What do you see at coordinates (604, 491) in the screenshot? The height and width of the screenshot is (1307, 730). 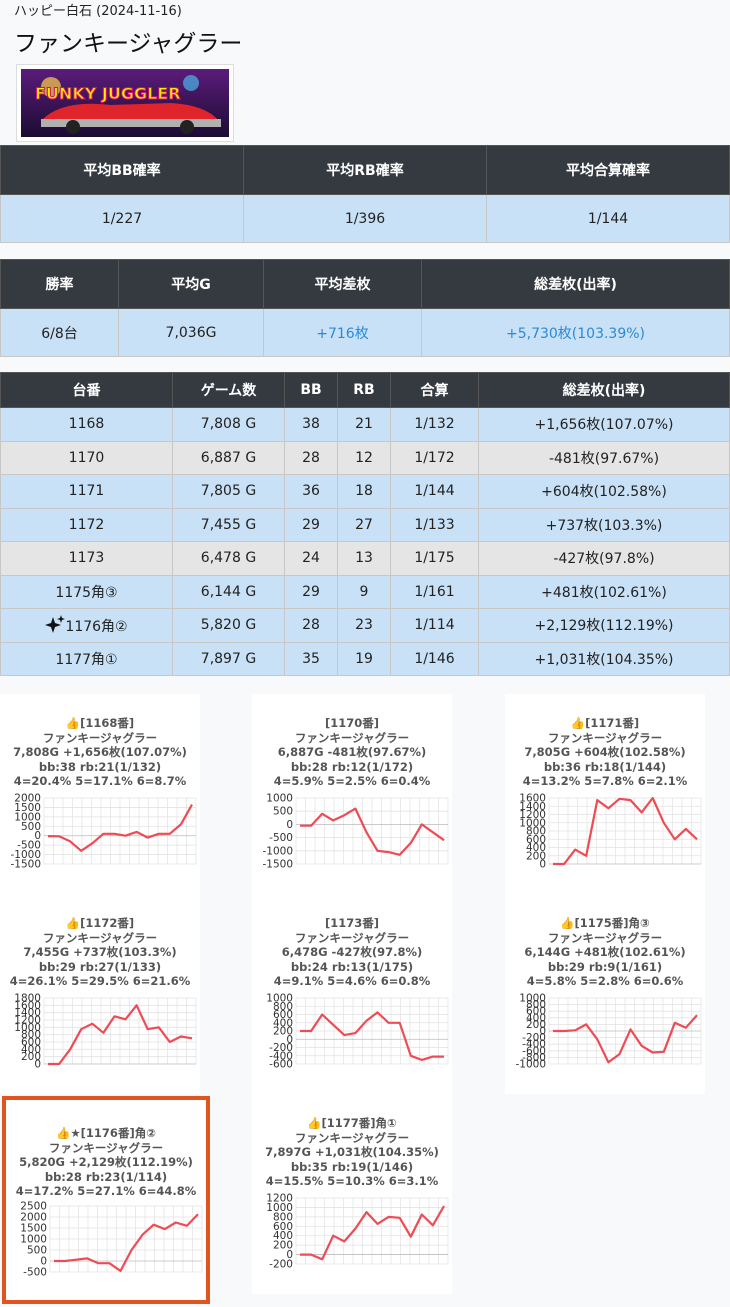 I see `total-diff: +604枚(102.58%)` at bounding box center [604, 491].